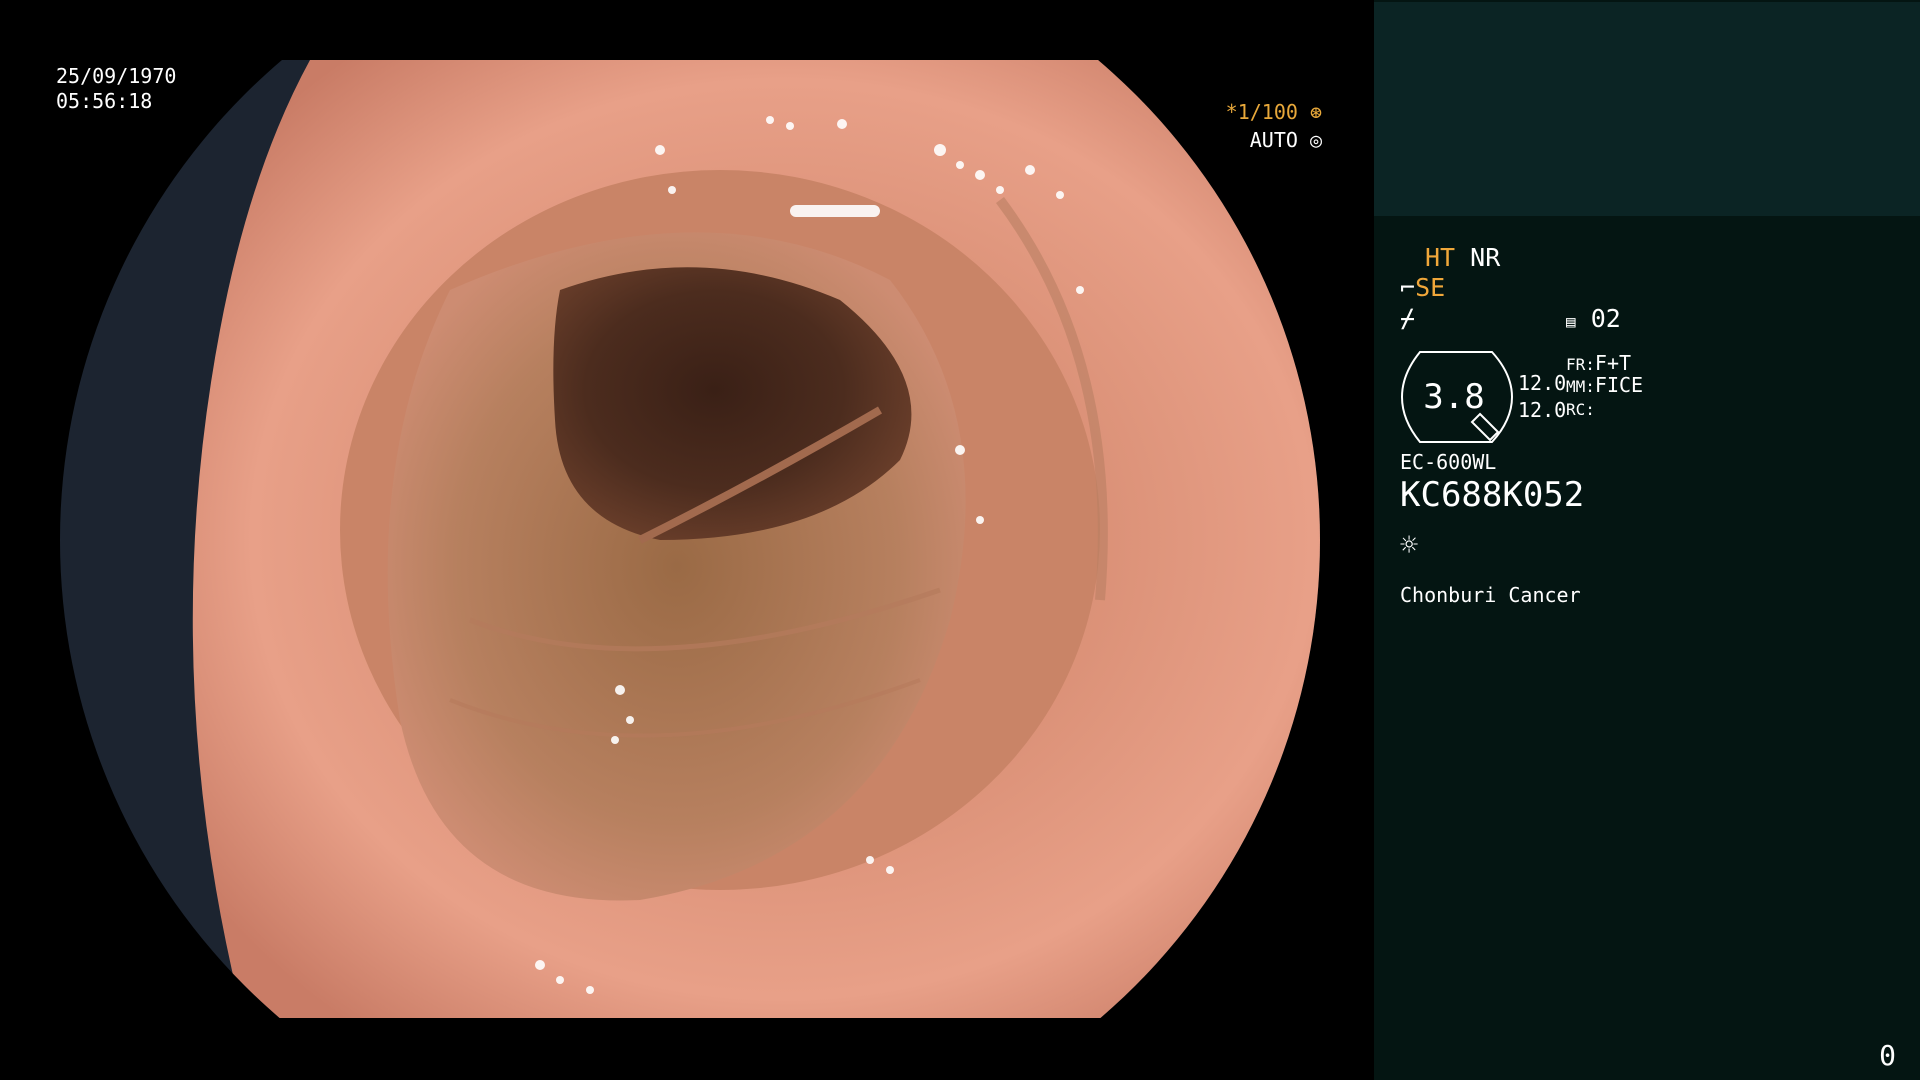 The width and height of the screenshot is (1920, 1080). I want to click on date-text: 25/09/1970, so click(116, 76).